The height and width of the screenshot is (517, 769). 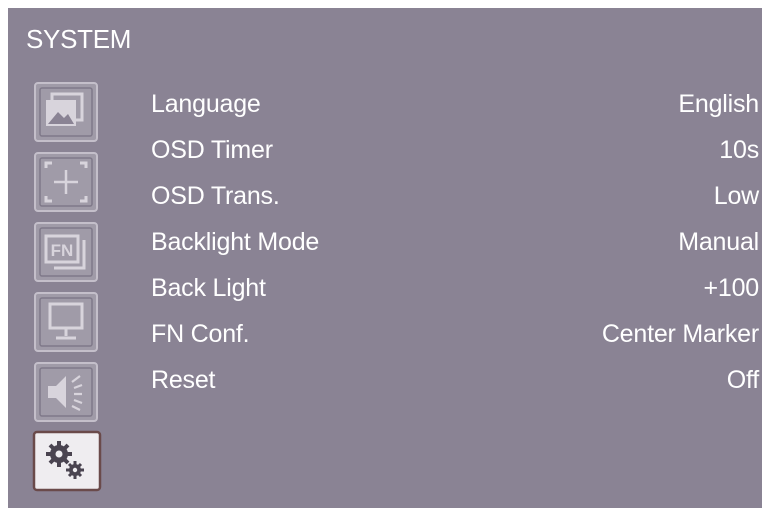 I want to click on setting-row-backlight-mode: Backlight Mode Manual, so click(x=456, y=248).